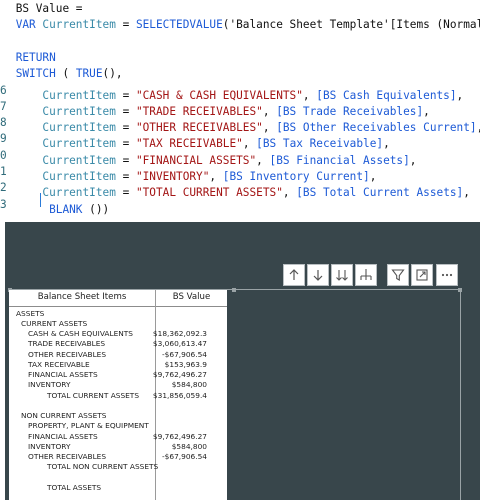 Image resolution: width=480 pixels, height=500 pixels. I want to click on matrix-row: TOTAL NON CURRENT ASSETS, so click(118, 467).